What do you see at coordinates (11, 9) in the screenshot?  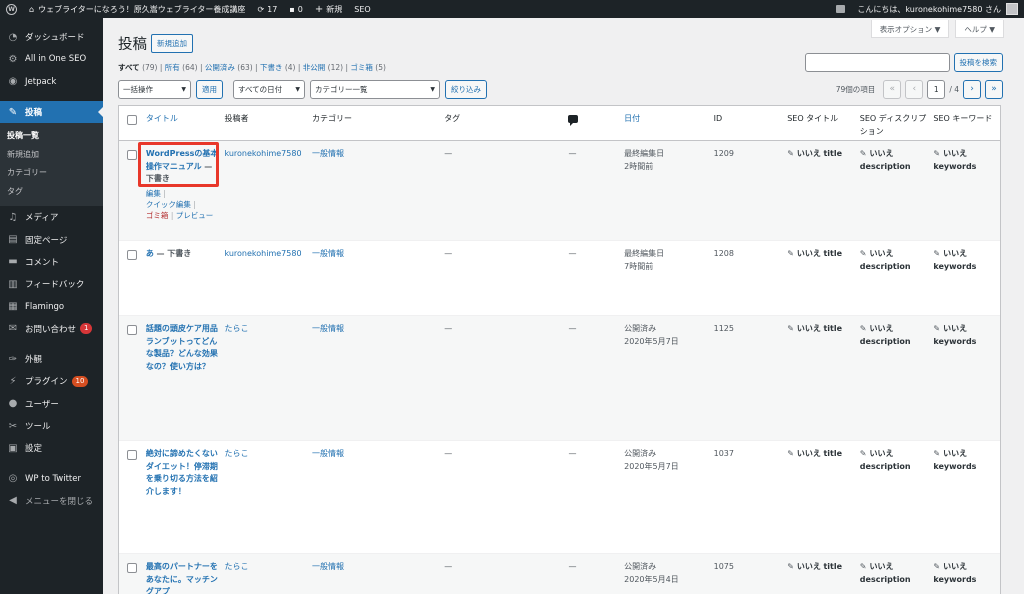 I see `wp-logo-menu: W` at bounding box center [11, 9].